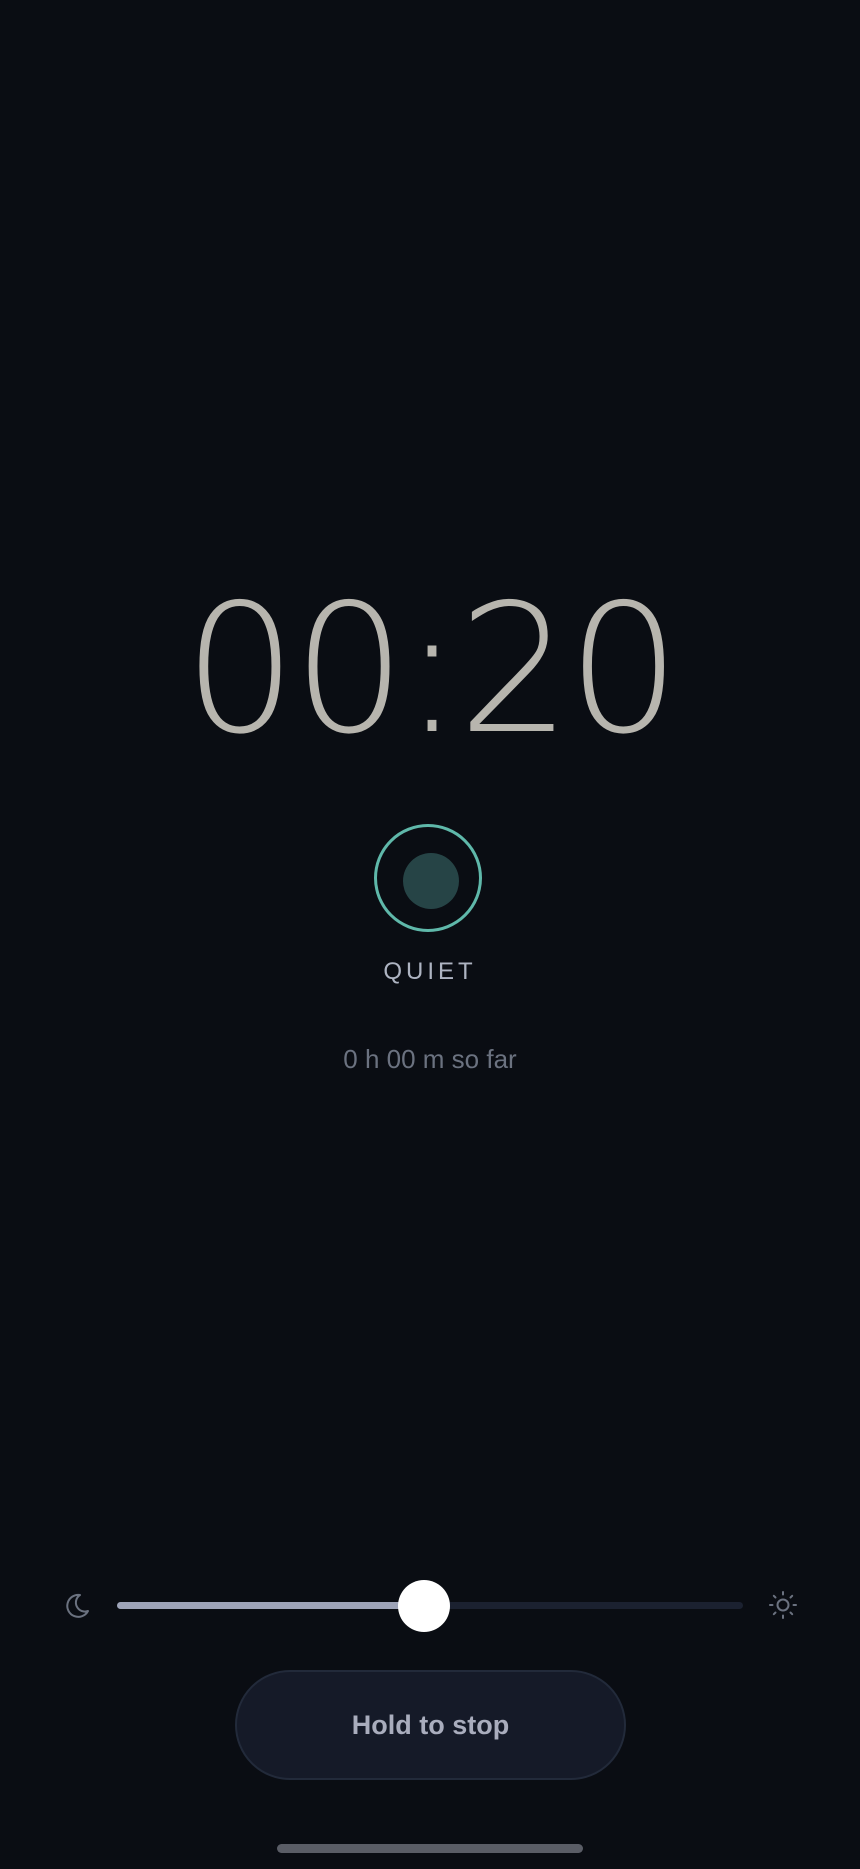 The width and height of the screenshot is (860, 1869). I want to click on status-indicator, so click(428, 878).